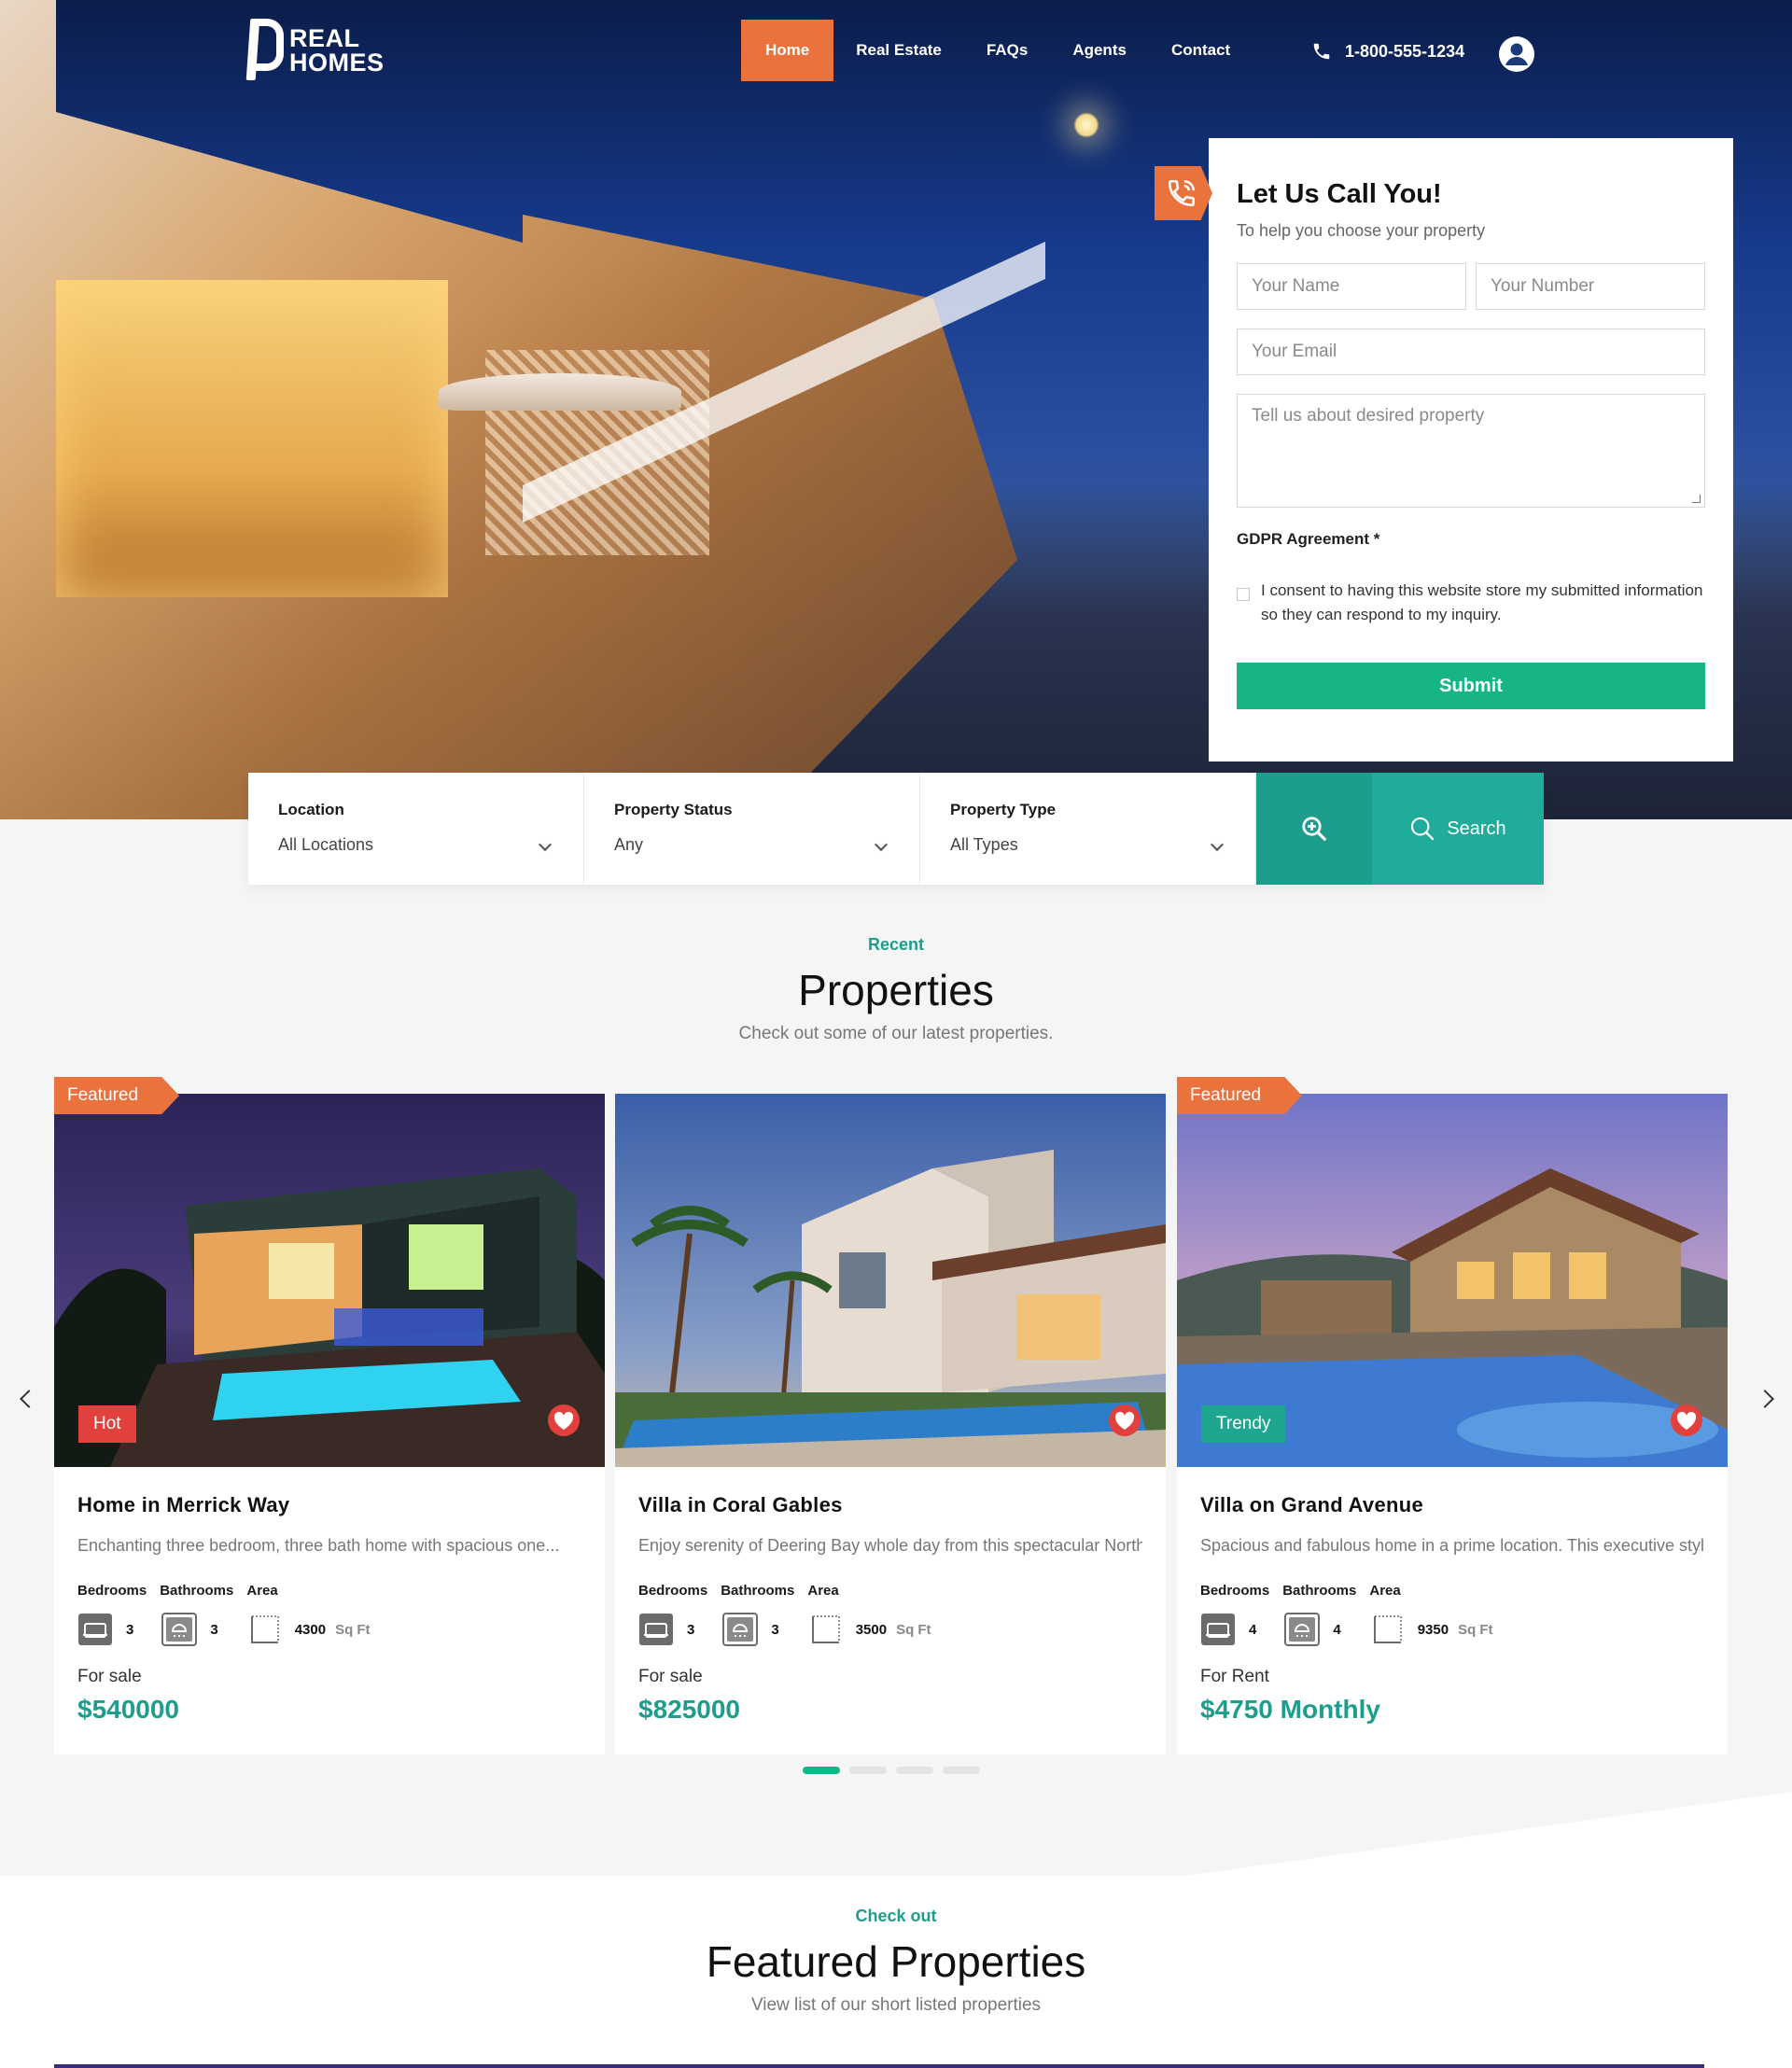 This screenshot has width=1792, height=2068. What do you see at coordinates (1290, 1709) in the screenshot?
I see `property-price: $4750 Monthly` at bounding box center [1290, 1709].